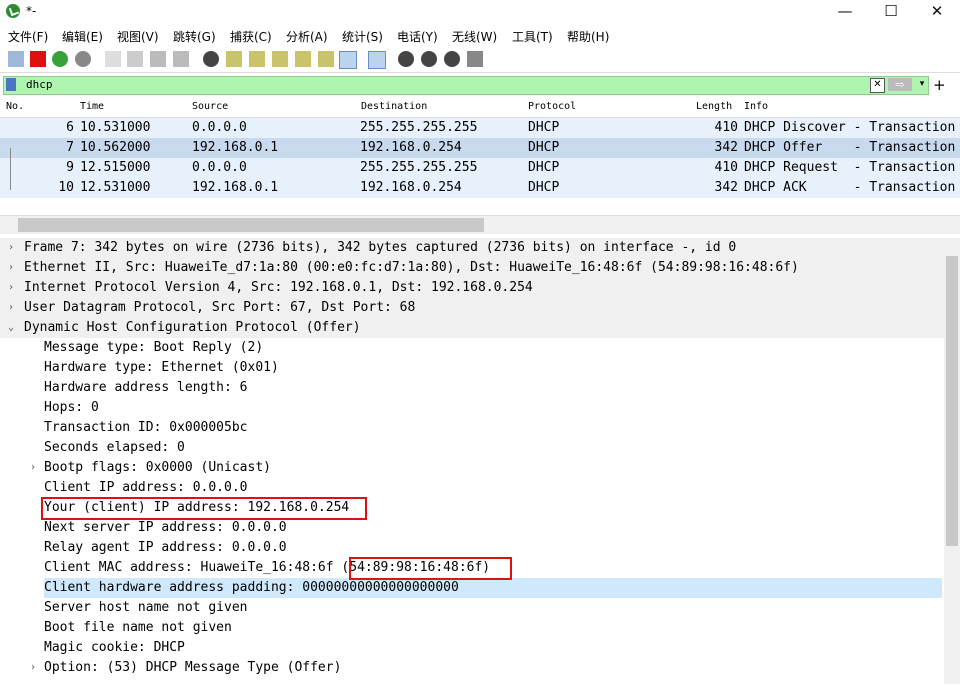 The width and height of the screenshot is (960, 686). What do you see at coordinates (756, 106) in the screenshot?
I see `col-info: Info` at bounding box center [756, 106].